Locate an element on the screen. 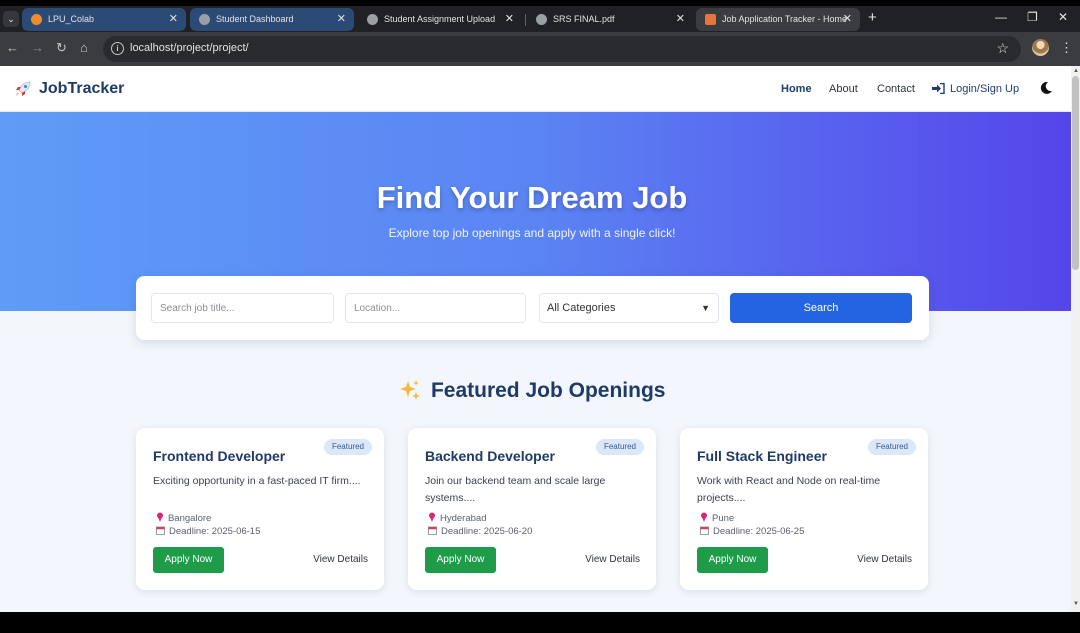 The height and width of the screenshot is (633, 1080). job-deadline-text: Deadline: 2025-06-25 is located at coordinates (759, 531).